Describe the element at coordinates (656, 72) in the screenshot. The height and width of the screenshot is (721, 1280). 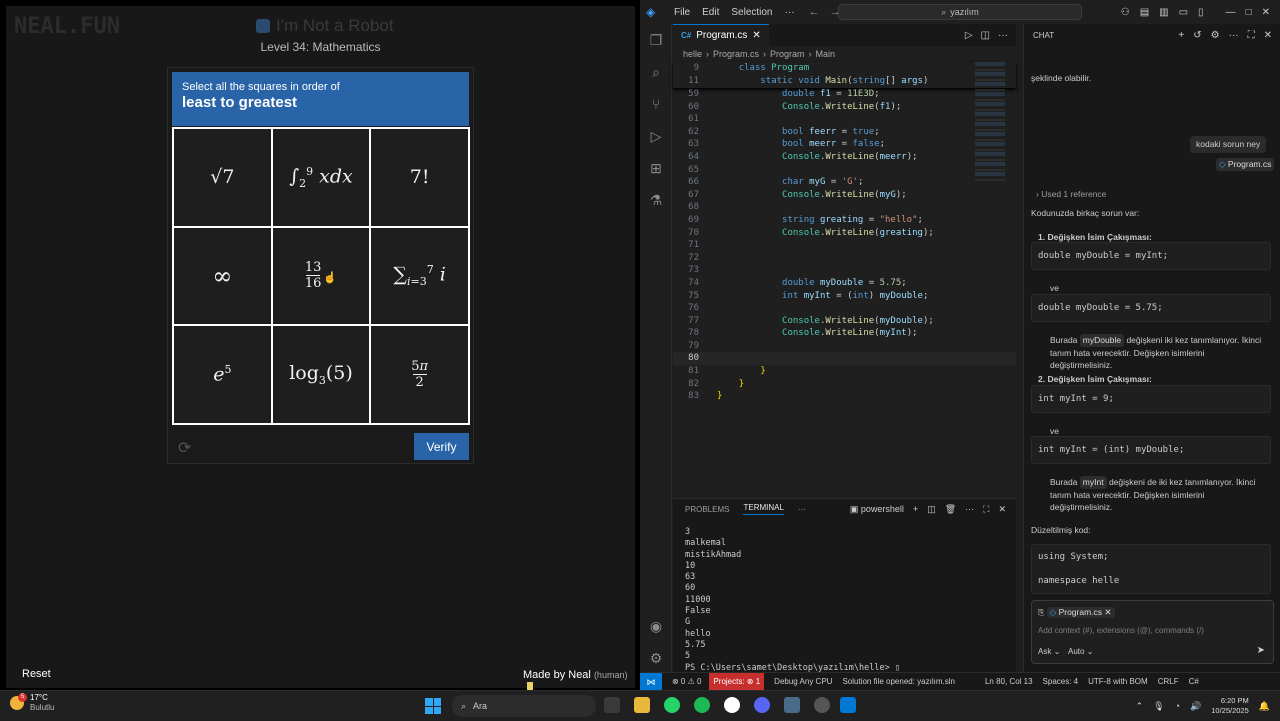
I see `search-icon: ⌕` at that location.